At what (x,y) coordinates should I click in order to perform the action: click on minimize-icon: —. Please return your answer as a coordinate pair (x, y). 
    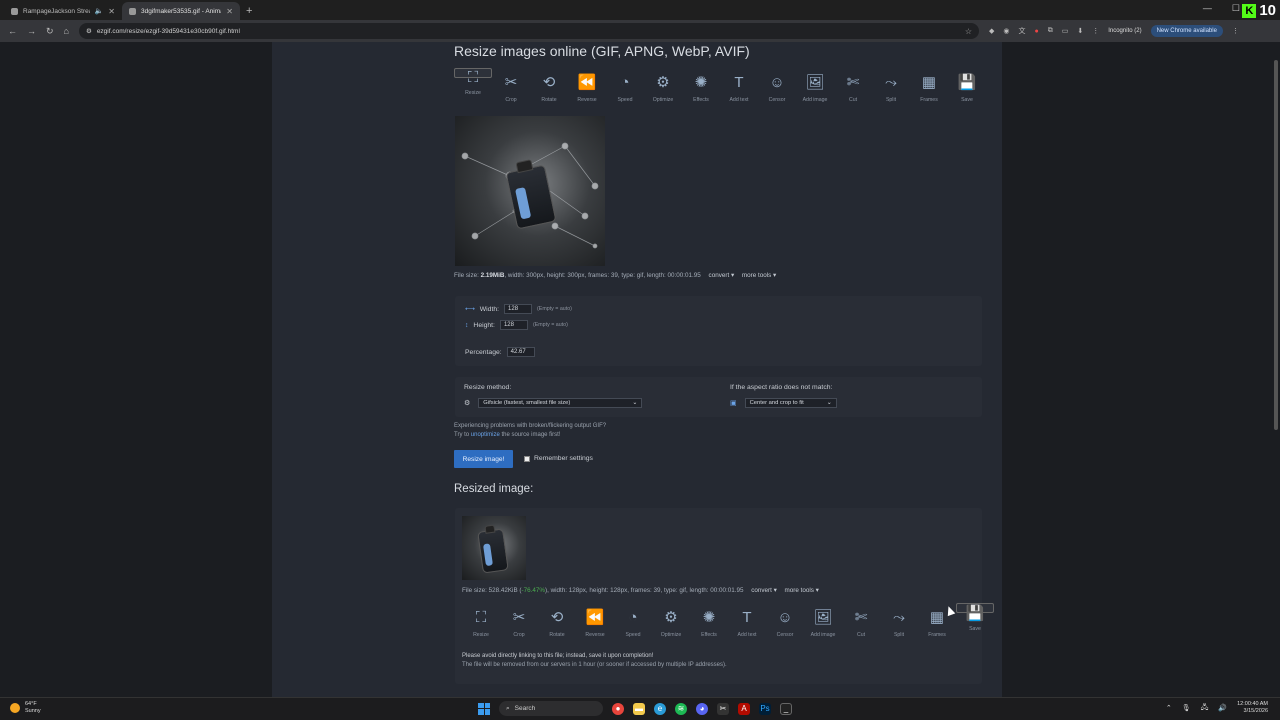
    Looking at the image, I should click on (1207, 8).